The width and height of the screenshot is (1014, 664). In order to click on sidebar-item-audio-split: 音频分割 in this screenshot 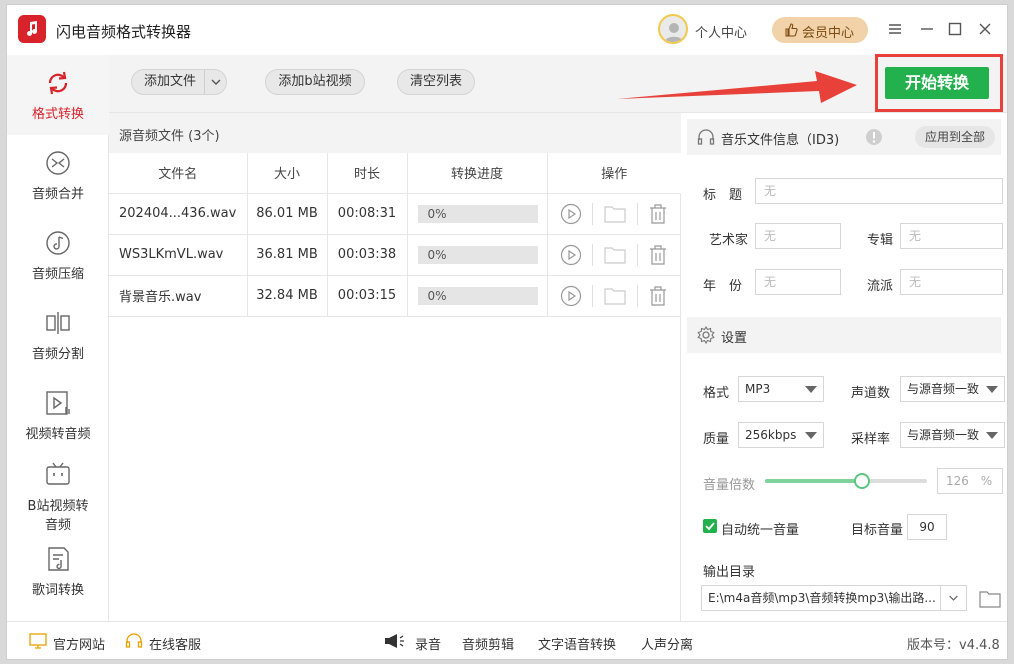, I will do `click(58, 335)`.